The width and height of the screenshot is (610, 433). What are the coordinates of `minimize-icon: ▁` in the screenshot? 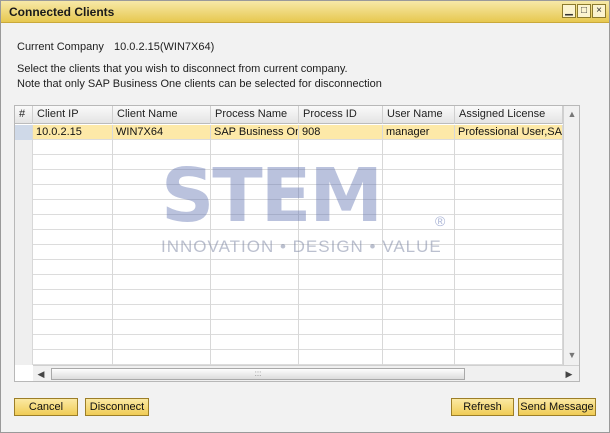 It's located at (569, 11).